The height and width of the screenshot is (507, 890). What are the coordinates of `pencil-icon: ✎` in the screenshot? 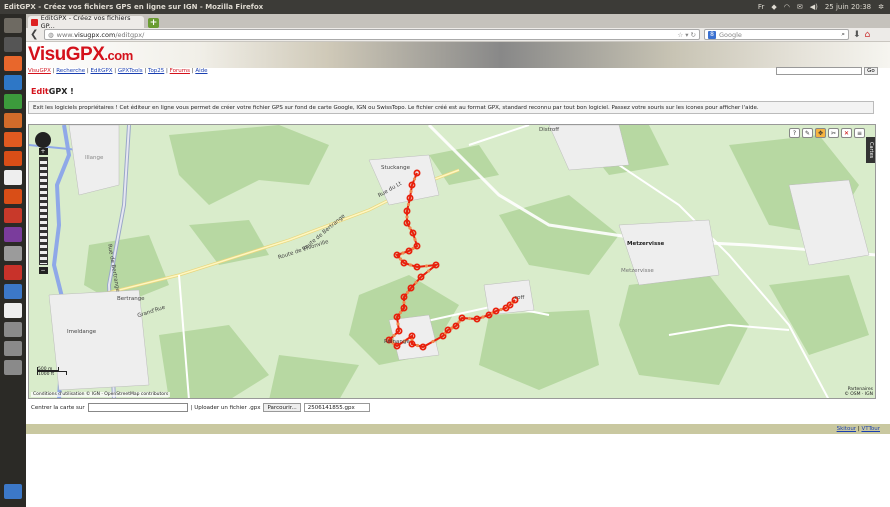 It's located at (807, 133).